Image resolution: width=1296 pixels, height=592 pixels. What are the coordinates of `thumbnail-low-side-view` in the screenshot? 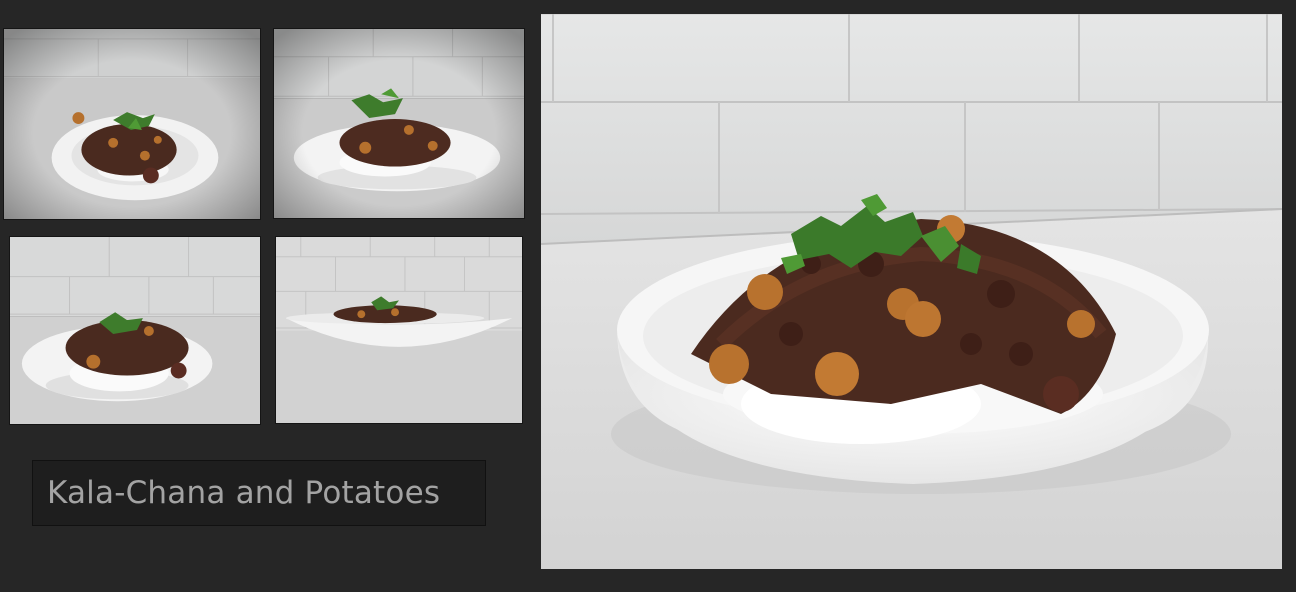 It's located at (399, 330).